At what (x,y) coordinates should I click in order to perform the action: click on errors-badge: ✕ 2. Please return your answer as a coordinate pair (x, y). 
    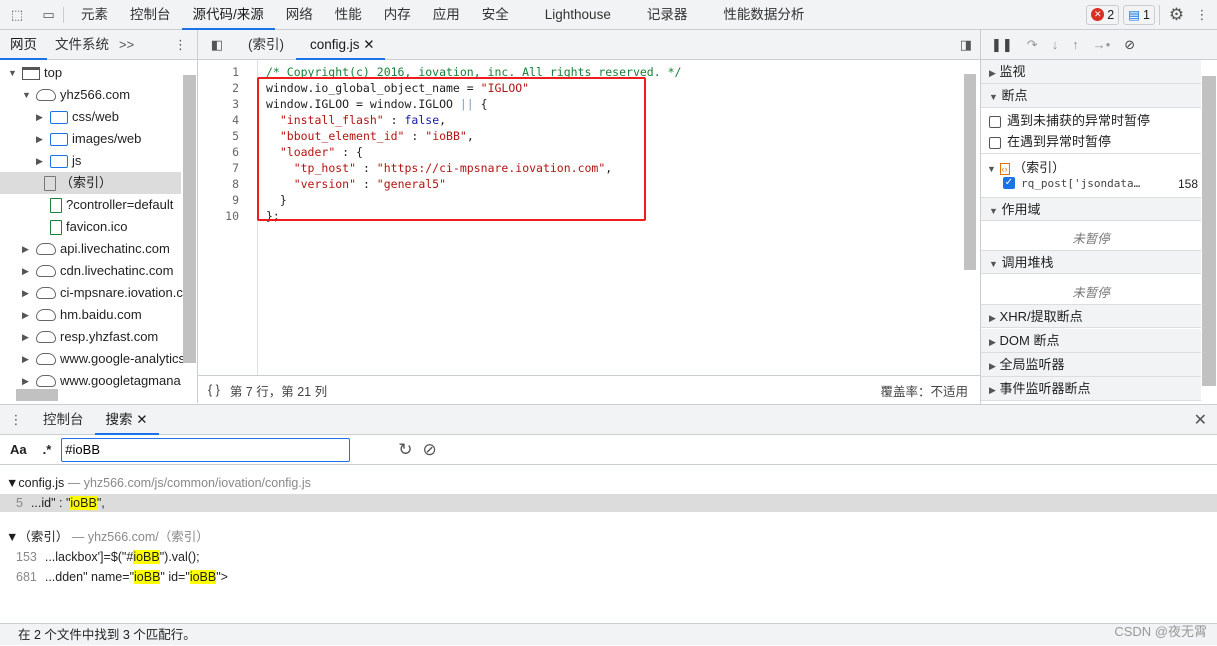
    Looking at the image, I should click on (1103, 14).